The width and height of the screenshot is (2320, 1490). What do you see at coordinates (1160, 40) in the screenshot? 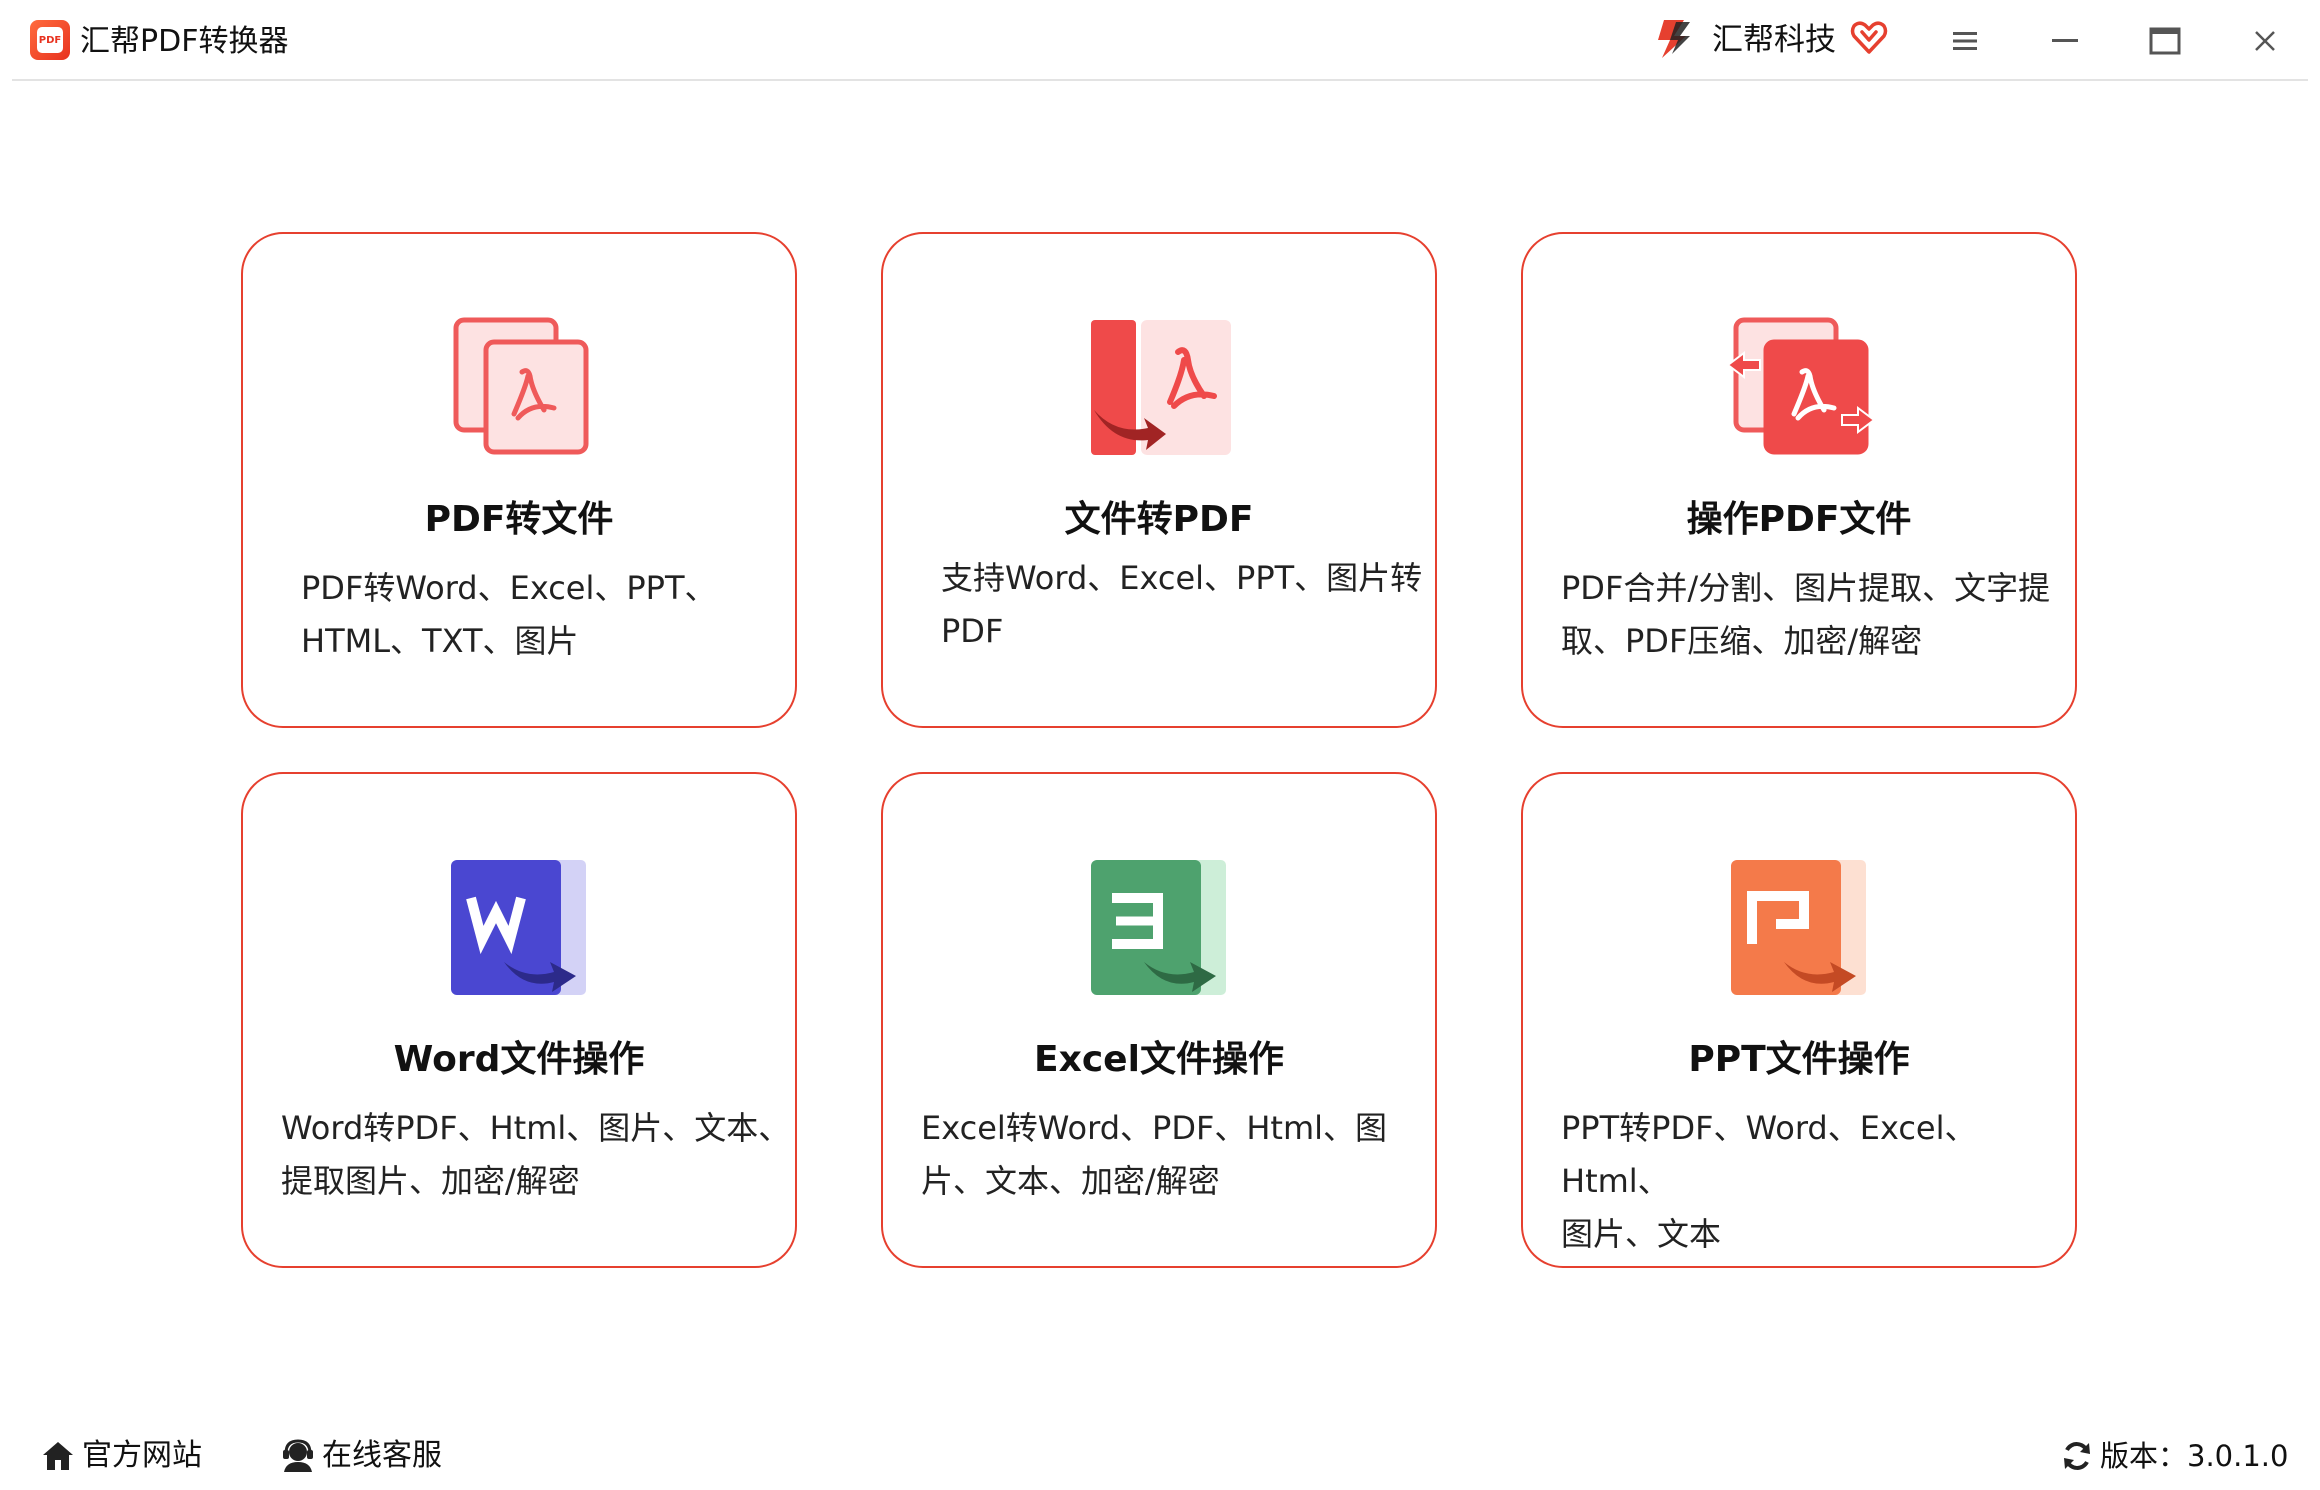
I see `title-bar: PDF 汇帮PDF转换器 汇帮科技` at bounding box center [1160, 40].